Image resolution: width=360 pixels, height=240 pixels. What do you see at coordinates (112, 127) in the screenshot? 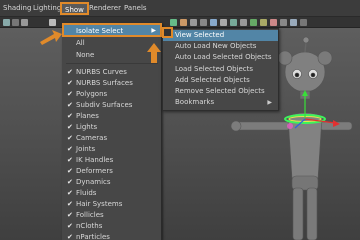
I see `menu-item-lights: ✔ Lights` at bounding box center [112, 127].